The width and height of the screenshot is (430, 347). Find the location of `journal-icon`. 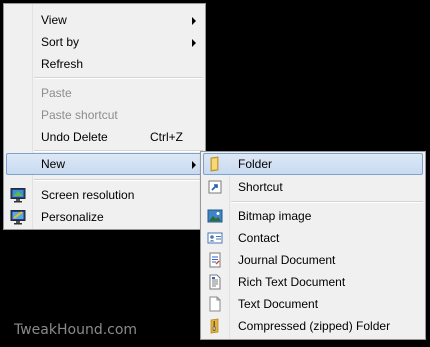

journal-icon is located at coordinates (215, 260).